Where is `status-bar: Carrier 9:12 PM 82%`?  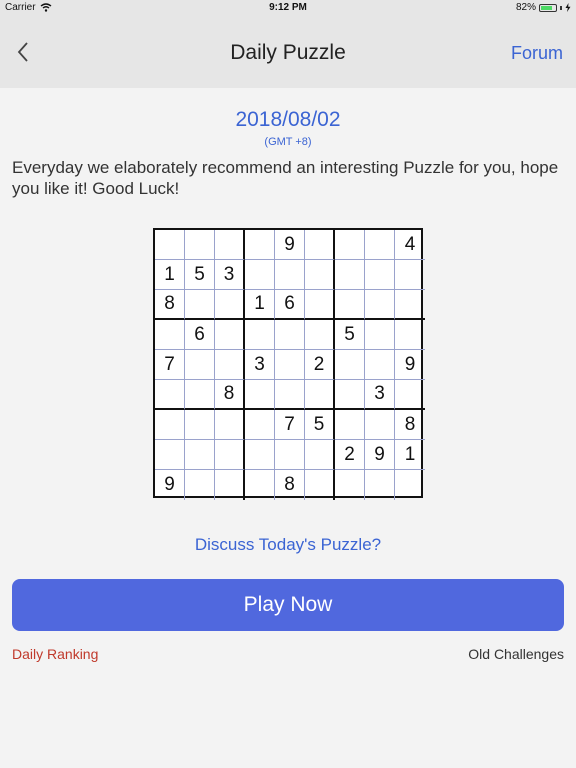
status-bar: Carrier 9:12 PM 82% is located at coordinates (288, 8).